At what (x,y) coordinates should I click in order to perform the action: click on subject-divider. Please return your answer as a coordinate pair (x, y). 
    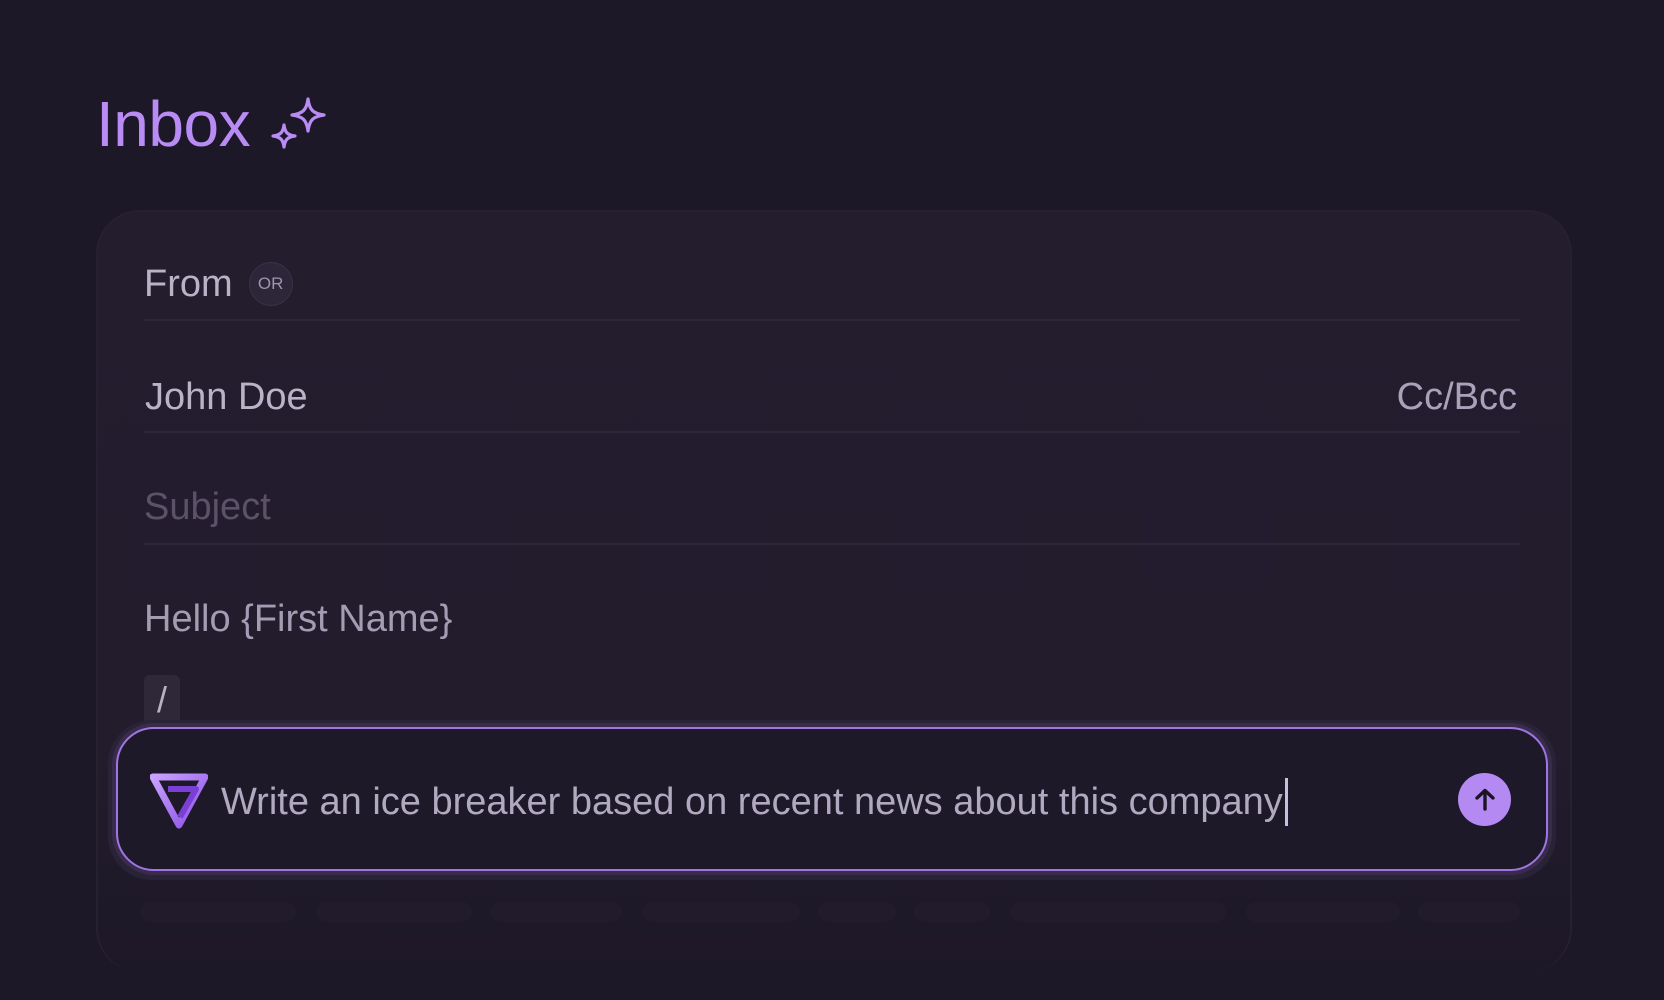
    Looking at the image, I should click on (832, 544).